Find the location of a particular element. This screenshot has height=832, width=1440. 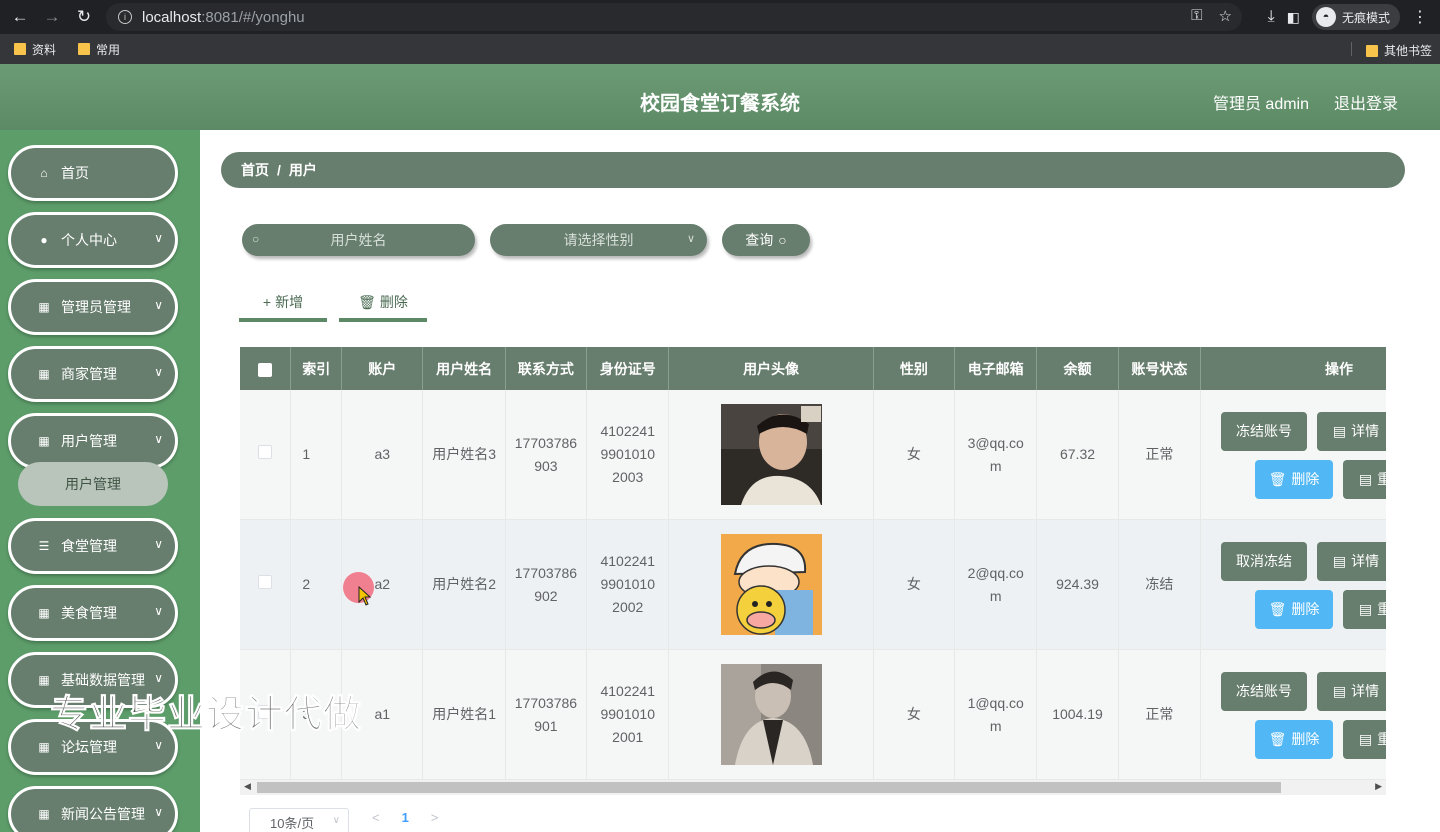

bookmark-folder: 常用 is located at coordinates (99, 49).